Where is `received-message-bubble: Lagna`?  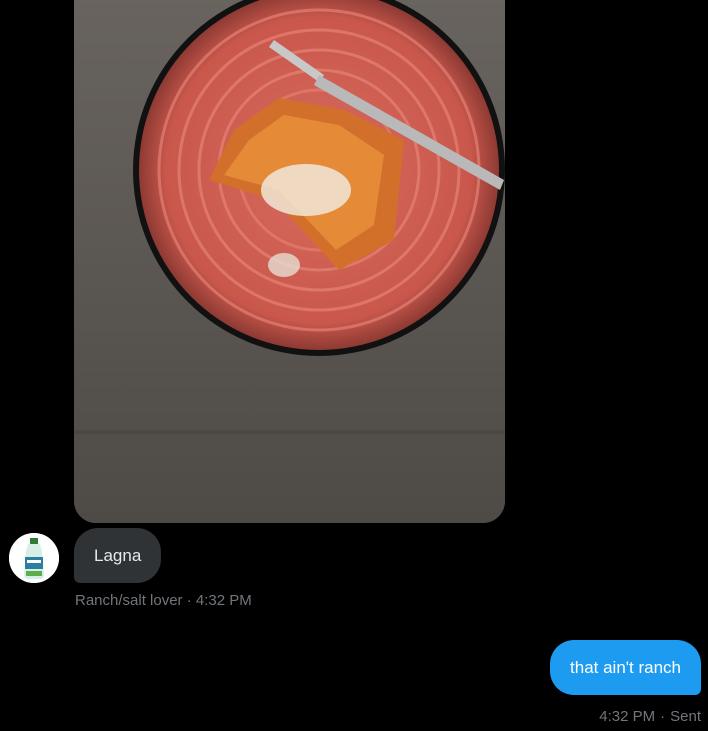 received-message-bubble: Lagna is located at coordinates (118, 555).